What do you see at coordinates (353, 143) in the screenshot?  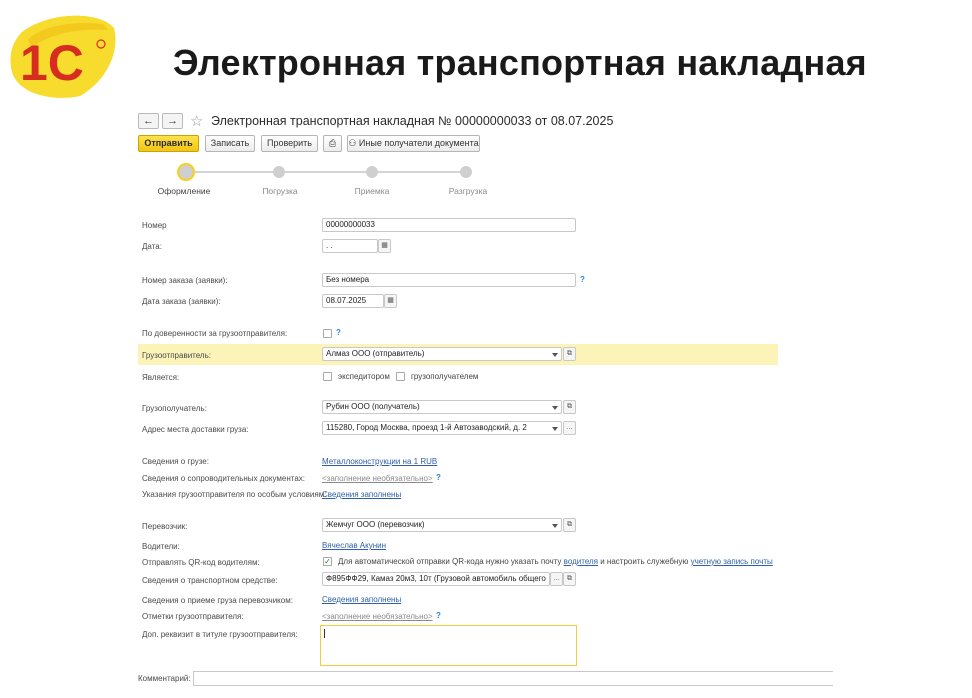 I see `people-icon: ⚇` at bounding box center [353, 143].